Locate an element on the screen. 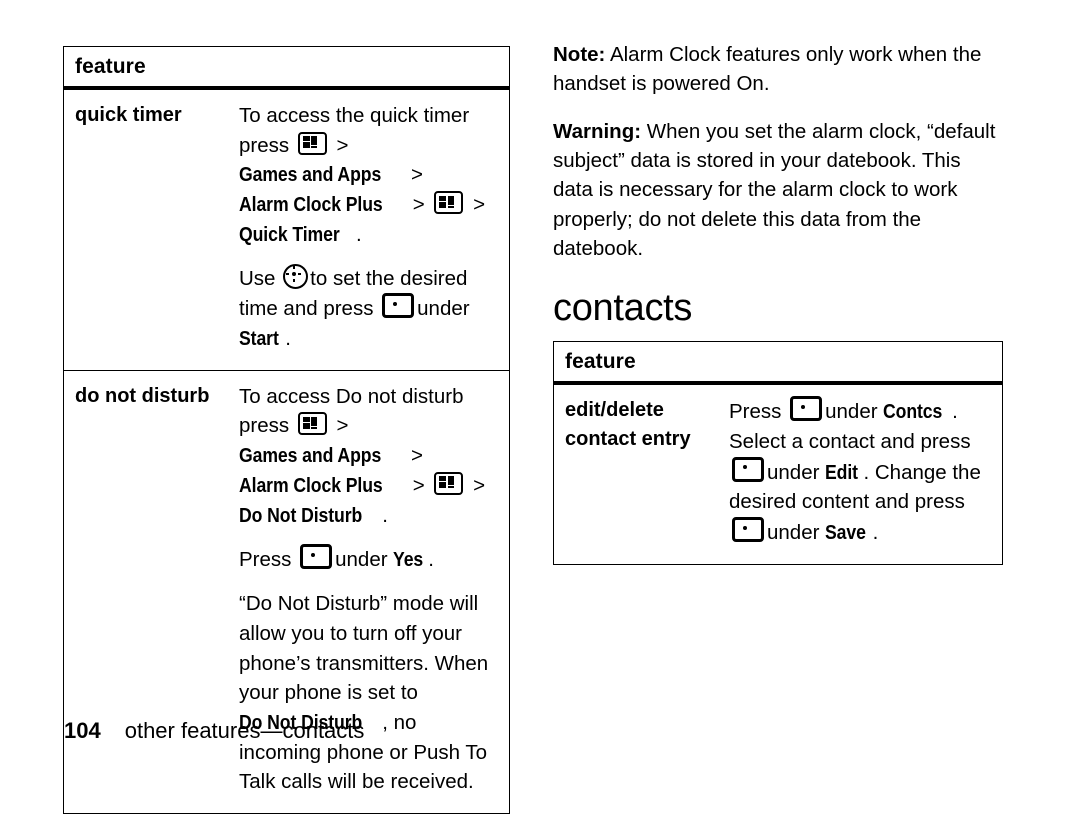 The height and width of the screenshot is (814, 1080). warning-label: Warning: is located at coordinates (597, 131).